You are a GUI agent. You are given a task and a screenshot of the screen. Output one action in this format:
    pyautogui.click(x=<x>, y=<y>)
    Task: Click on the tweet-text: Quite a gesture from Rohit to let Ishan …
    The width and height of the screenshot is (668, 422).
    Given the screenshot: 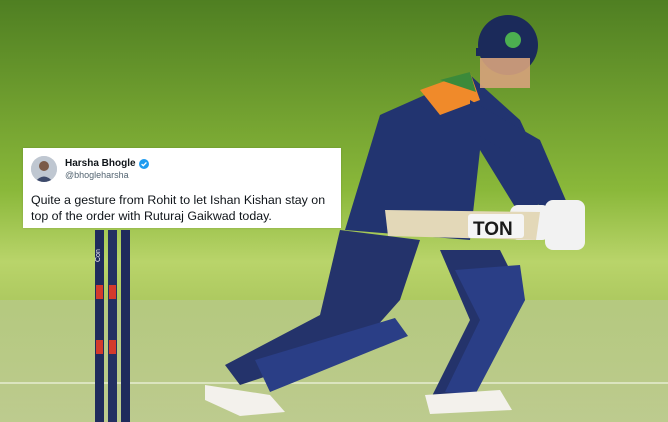 What is the action you would take?
    pyautogui.click(x=178, y=208)
    